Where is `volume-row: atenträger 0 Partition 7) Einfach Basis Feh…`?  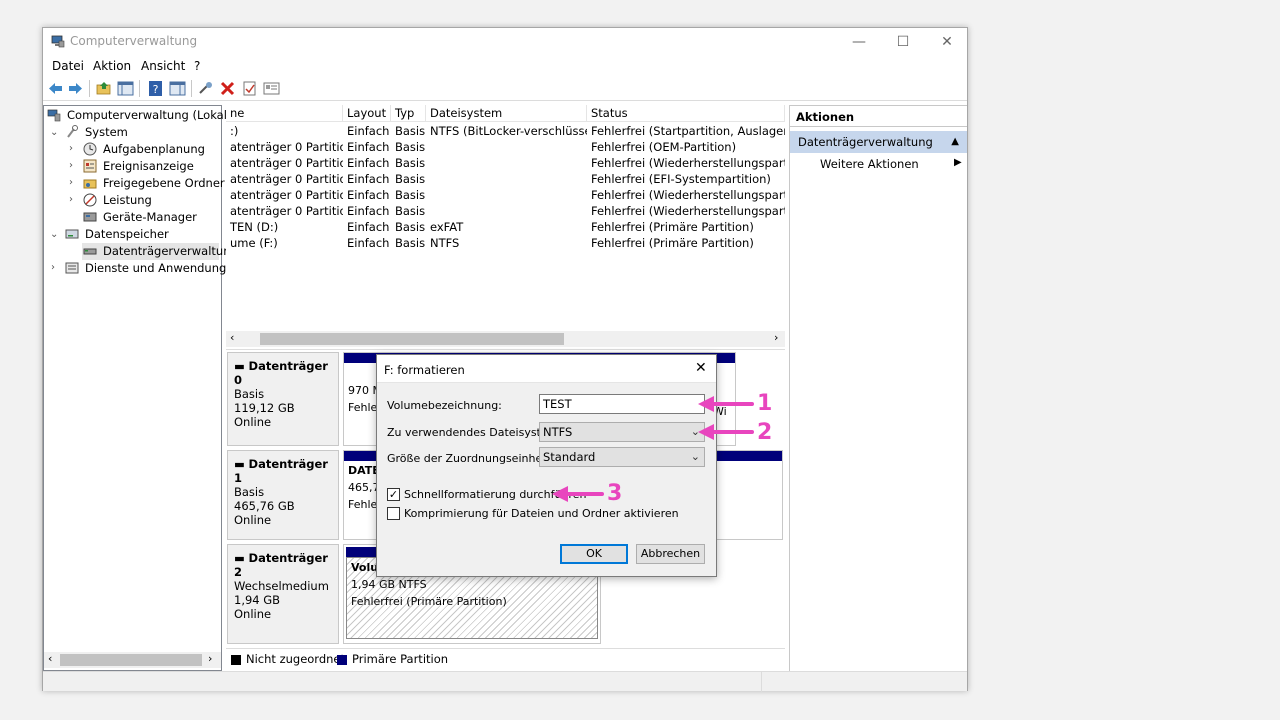 volume-row: atenträger 0 Partition 7) Einfach Basis Feh… is located at coordinates (505, 211).